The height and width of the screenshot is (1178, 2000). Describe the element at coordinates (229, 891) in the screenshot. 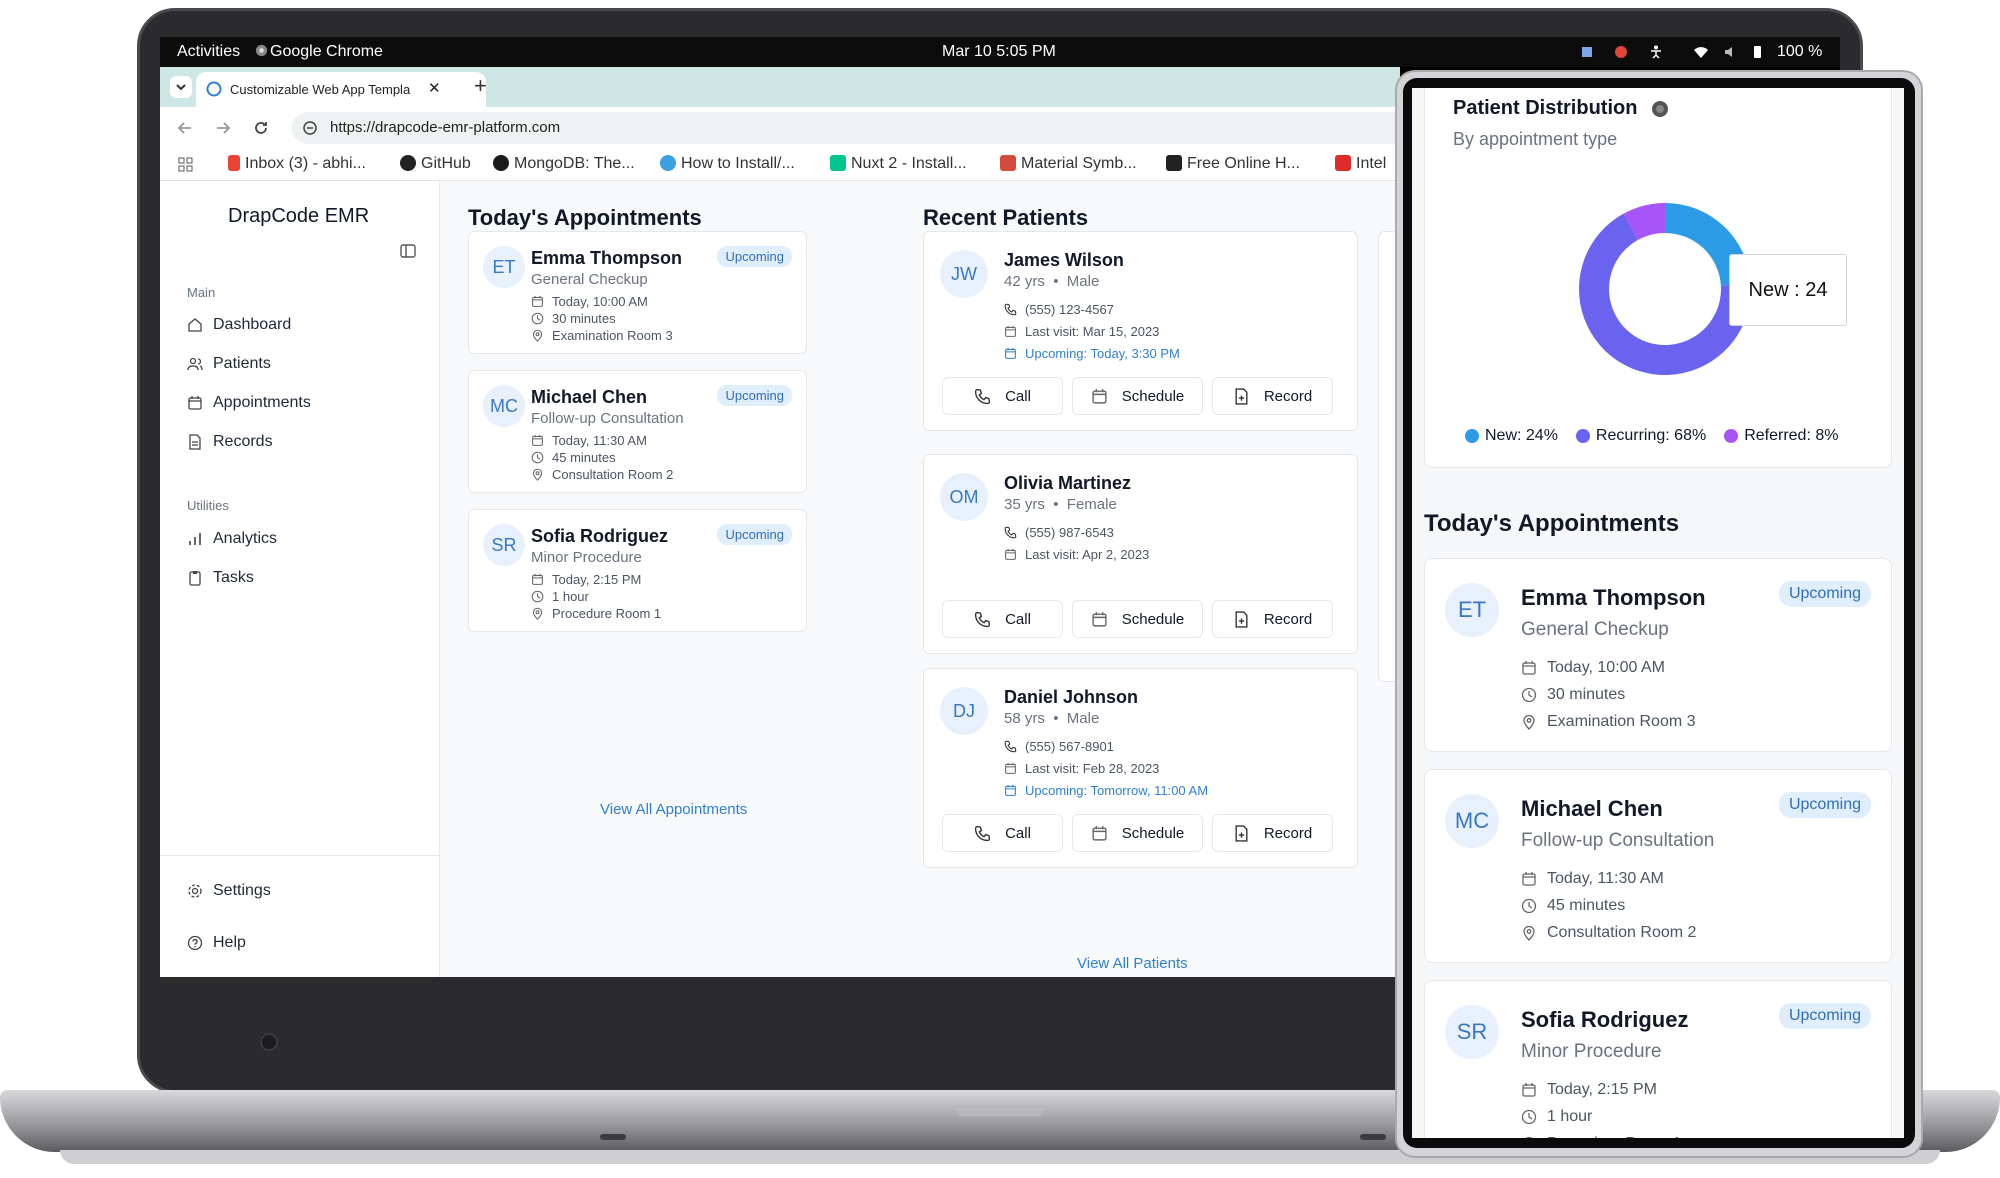

I see `sidebar-item-settings: Settings` at that location.